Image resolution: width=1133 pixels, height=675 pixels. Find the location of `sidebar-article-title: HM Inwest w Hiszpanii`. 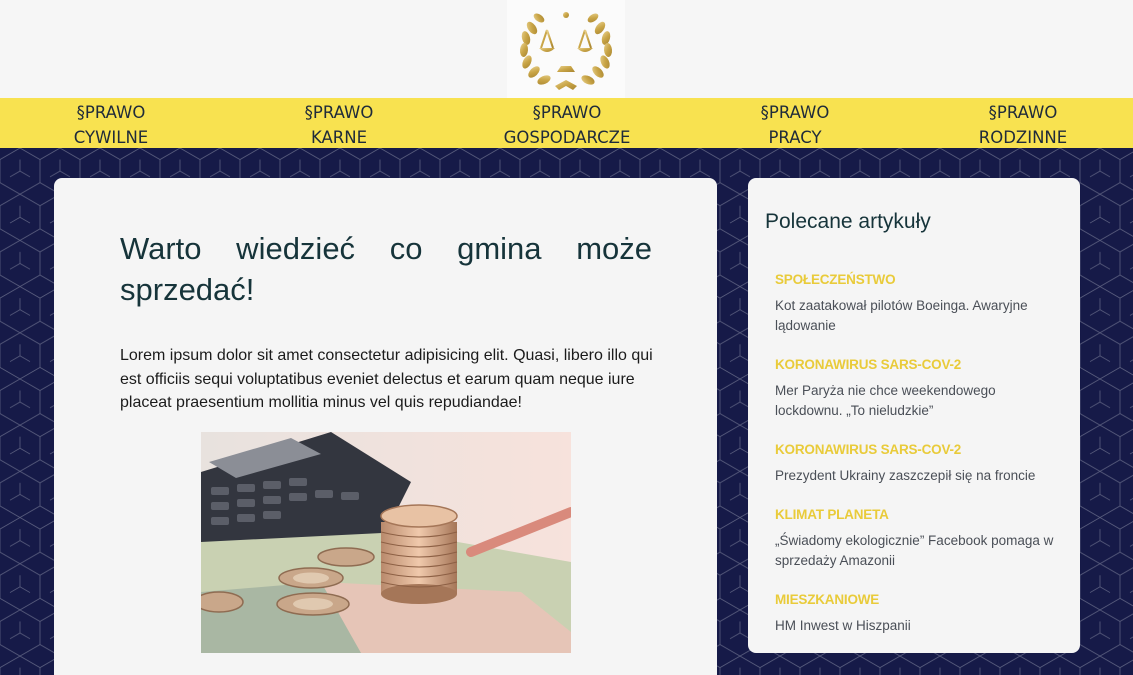

sidebar-article-title: HM Inwest w Hiszpanii is located at coordinates (920, 626).